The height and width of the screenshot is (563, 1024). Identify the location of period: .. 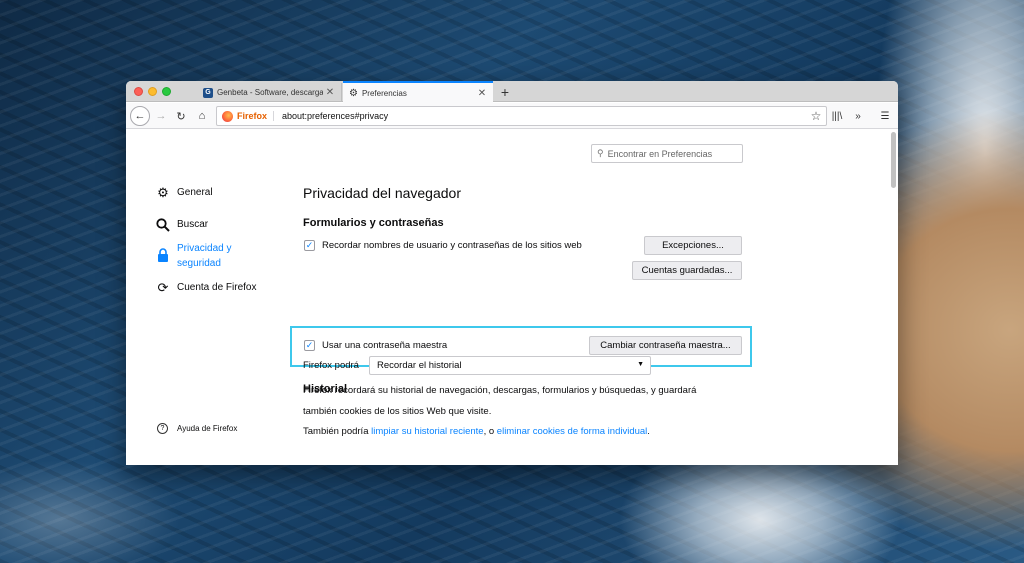
(648, 431).